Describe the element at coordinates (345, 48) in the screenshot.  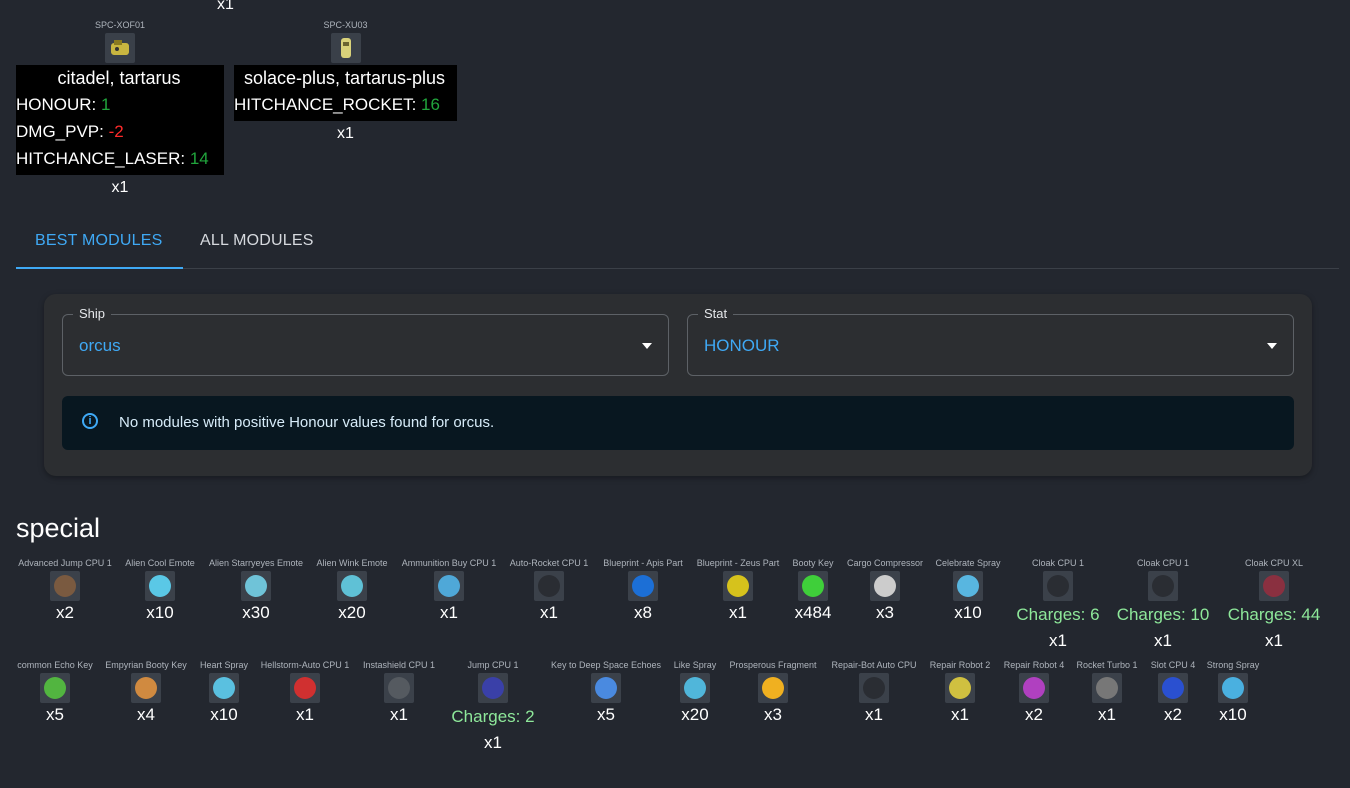
I see `rocket-module-icon` at that location.